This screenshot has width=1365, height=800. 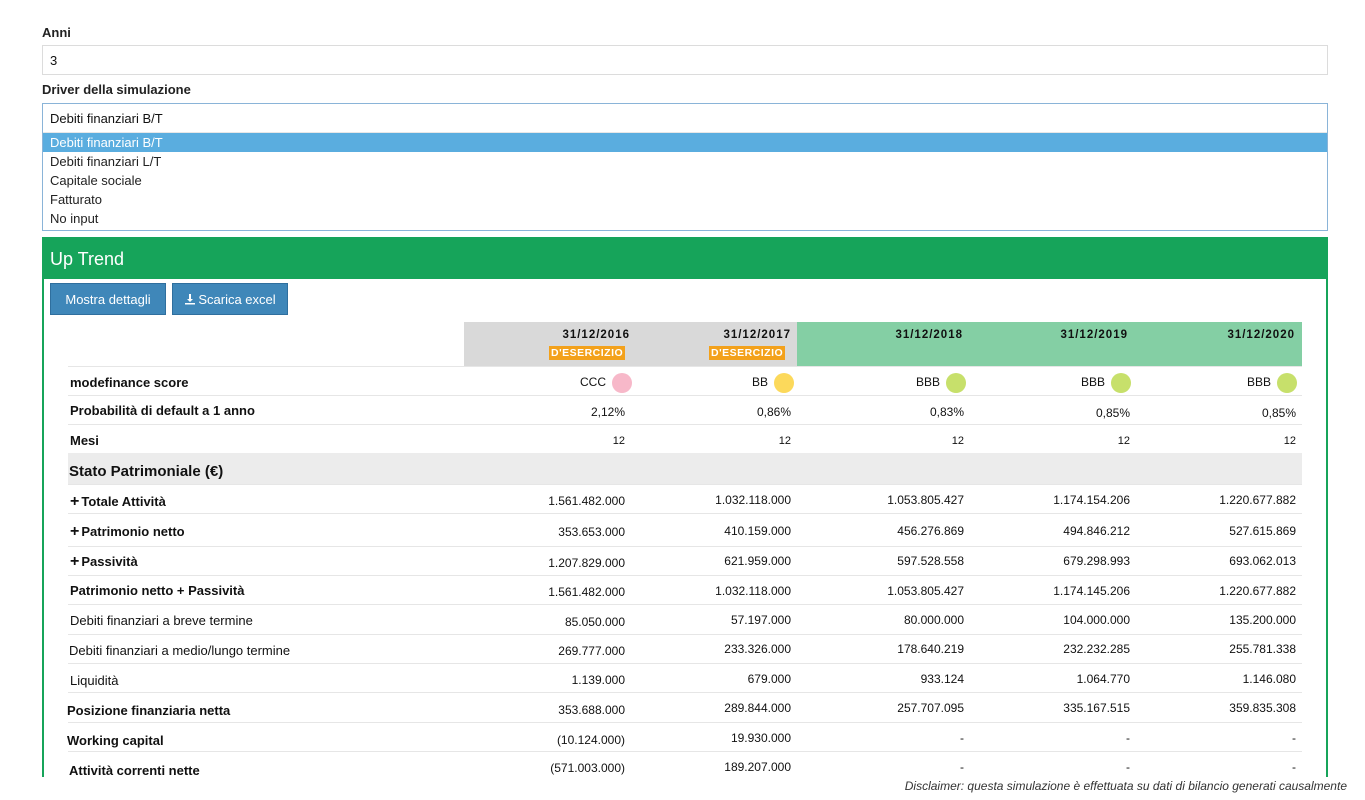 What do you see at coordinates (133, 531) in the screenshot?
I see `row-label-text: Patrimonio netto` at bounding box center [133, 531].